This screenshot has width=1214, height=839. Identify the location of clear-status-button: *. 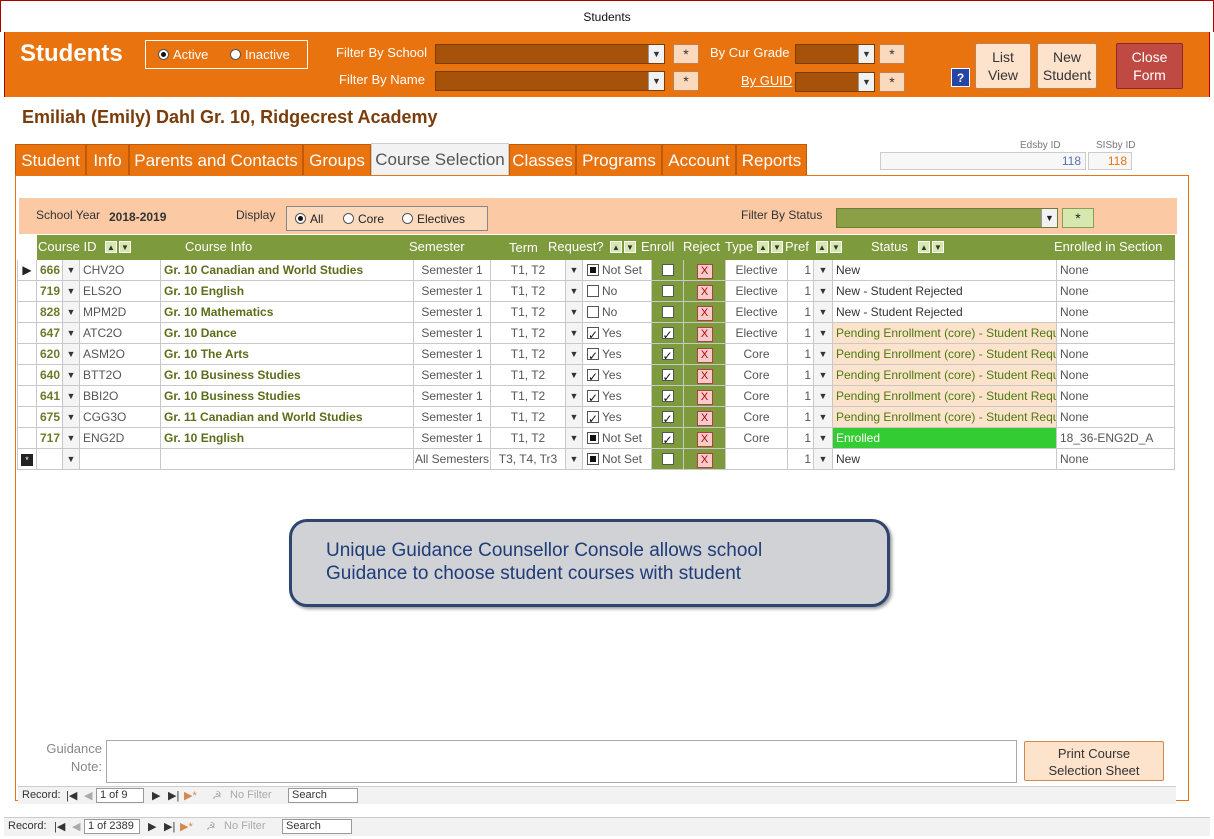
(1078, 218).